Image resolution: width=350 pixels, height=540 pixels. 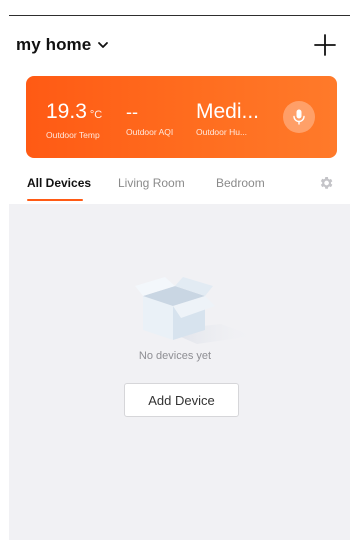 What do you see at coordinates (175, 356) in the screenshot?
I see `empty-state-message: No devices yet` at bounding box center [175, 356].